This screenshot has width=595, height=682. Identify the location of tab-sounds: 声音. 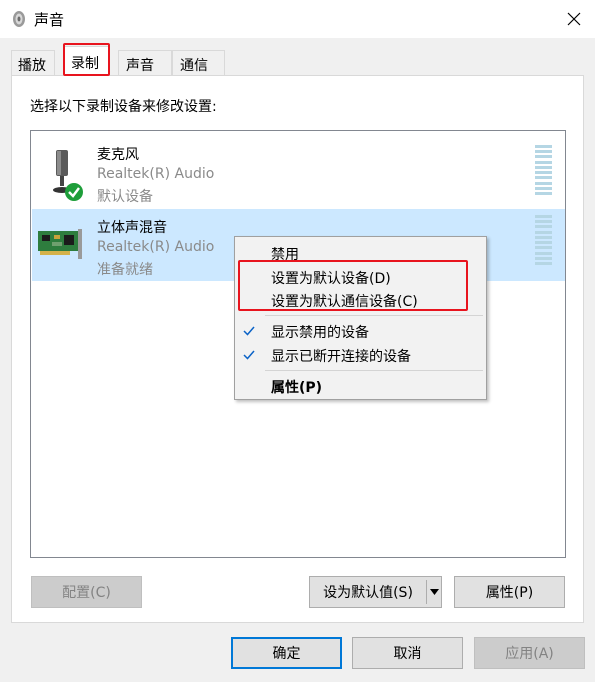
(145, 62).